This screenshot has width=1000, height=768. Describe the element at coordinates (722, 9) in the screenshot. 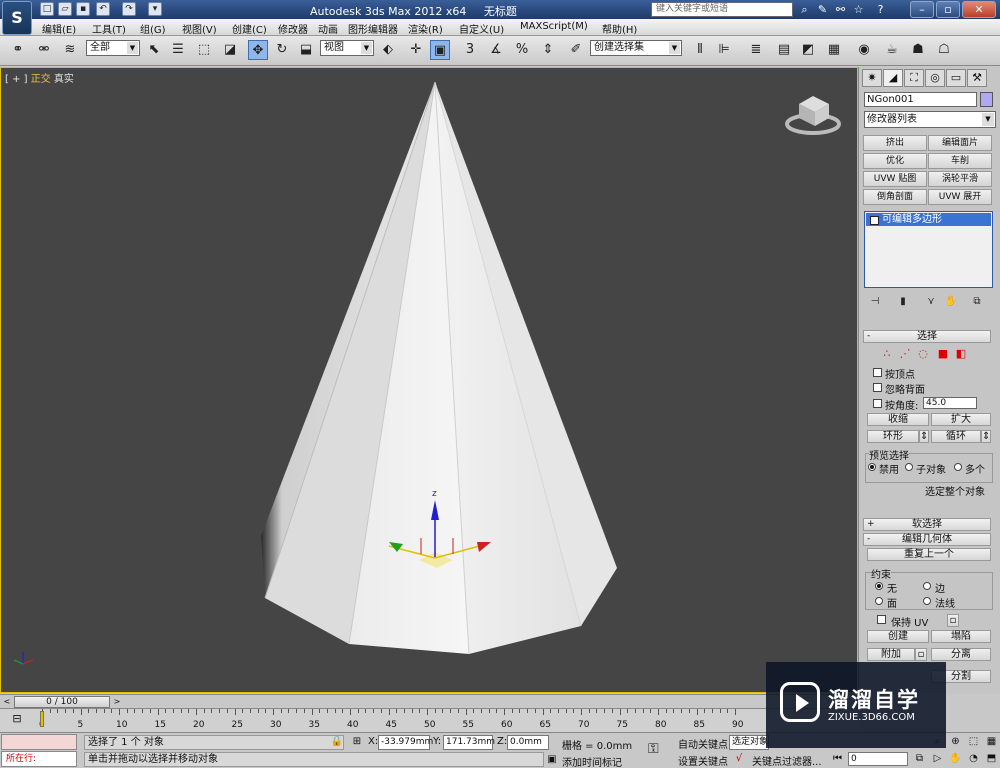

I see `search-input: 键入关键字或短语` at that location.